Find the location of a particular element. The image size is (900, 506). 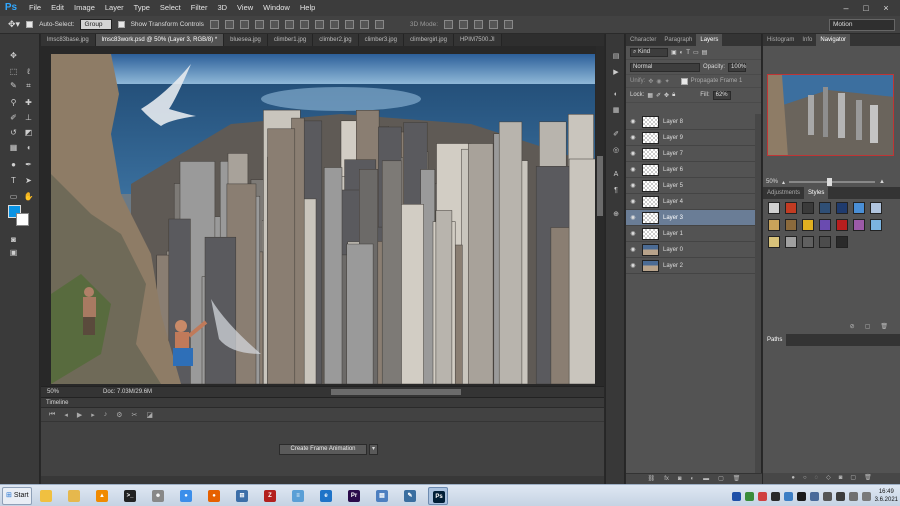

show-transform-checkbox is located at coordinates (121, 24).